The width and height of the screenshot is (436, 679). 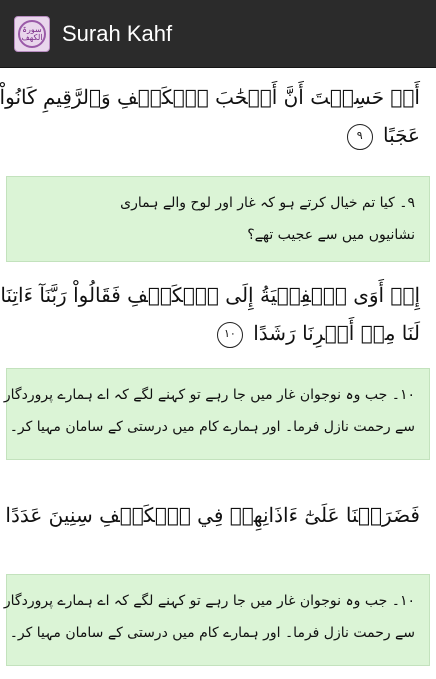 What do you see at coordinates (359, 136) in the screenshot?
I see `ayah-number-marker: ٩` at bounding box center [359, 136].